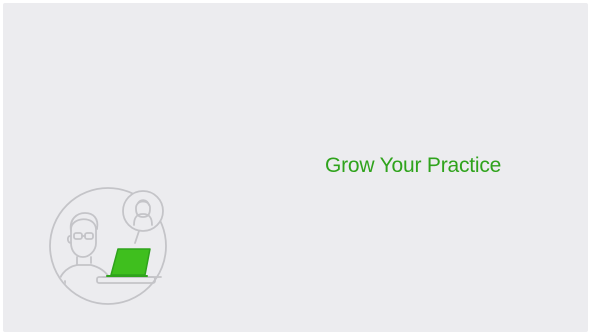 The height and width of the screenshot is (335, 591). I want to click on telehealth-consultation-icon, so click(108, 246).